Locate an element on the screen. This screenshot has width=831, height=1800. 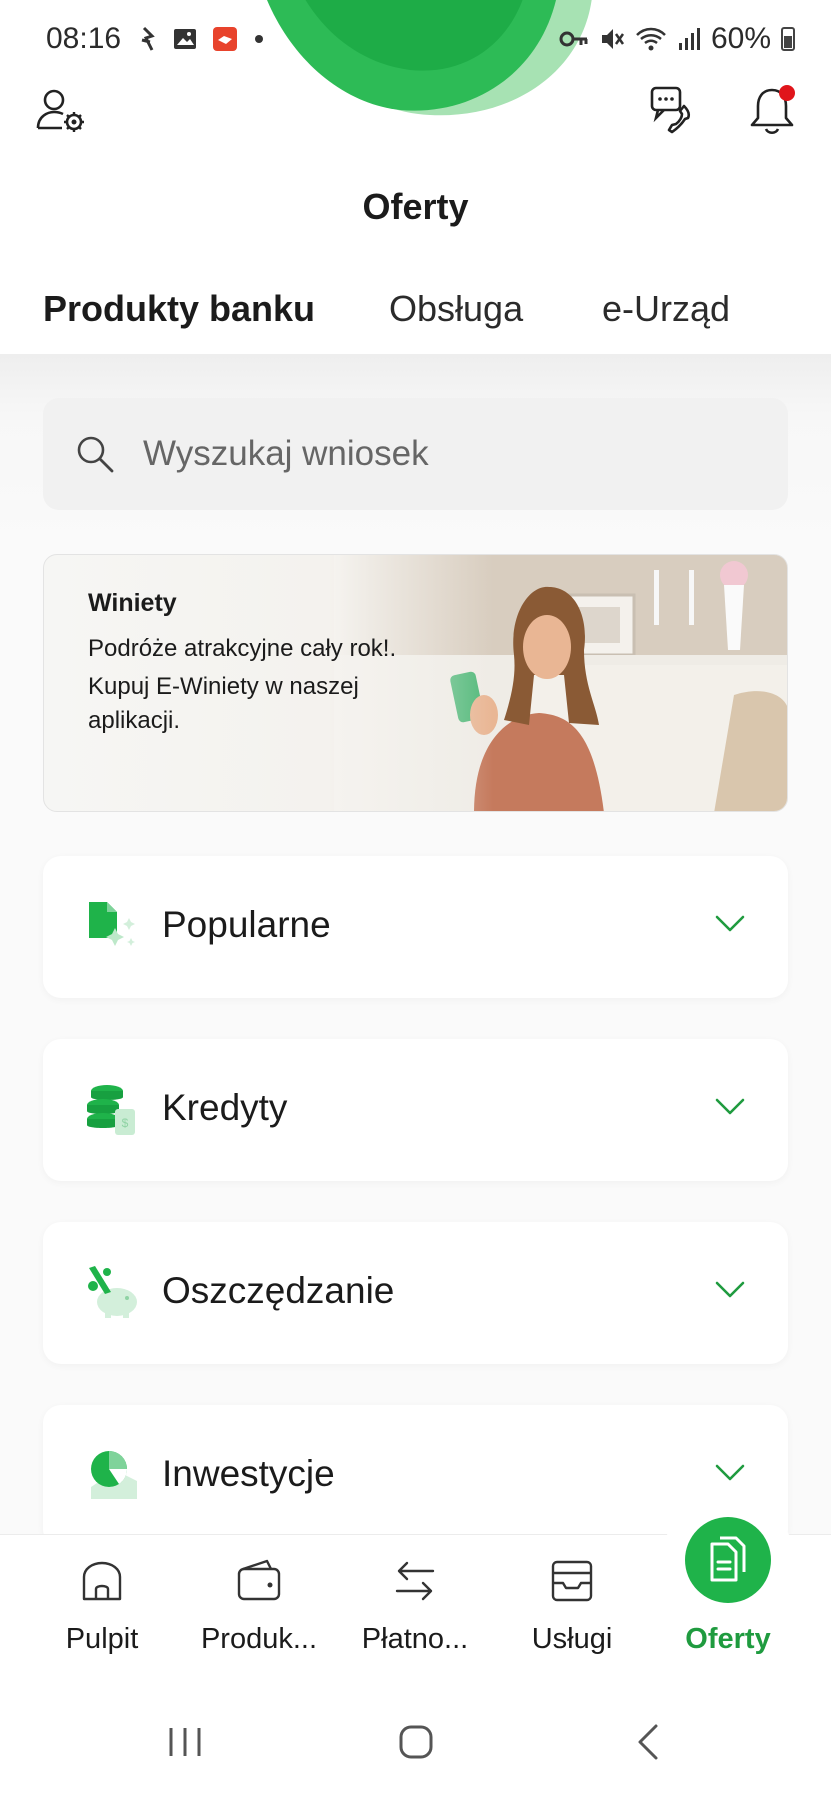
category-label: Inwestycje is located at coordinates (248, 1473).